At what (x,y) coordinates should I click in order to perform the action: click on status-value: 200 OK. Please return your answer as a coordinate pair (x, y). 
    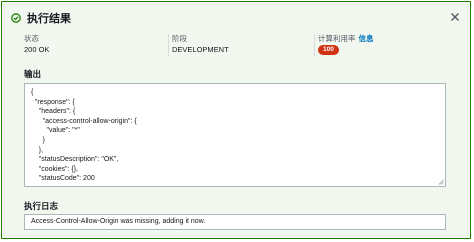
    Looking at the image, I should click on (37, 49).